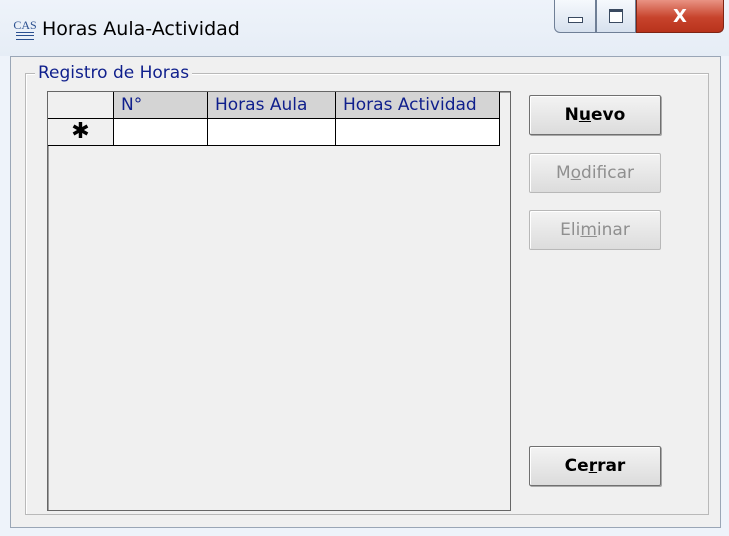 The width and height of the screenshot is (729, 536). I want to click on maximize-icon, so click(616, 16).